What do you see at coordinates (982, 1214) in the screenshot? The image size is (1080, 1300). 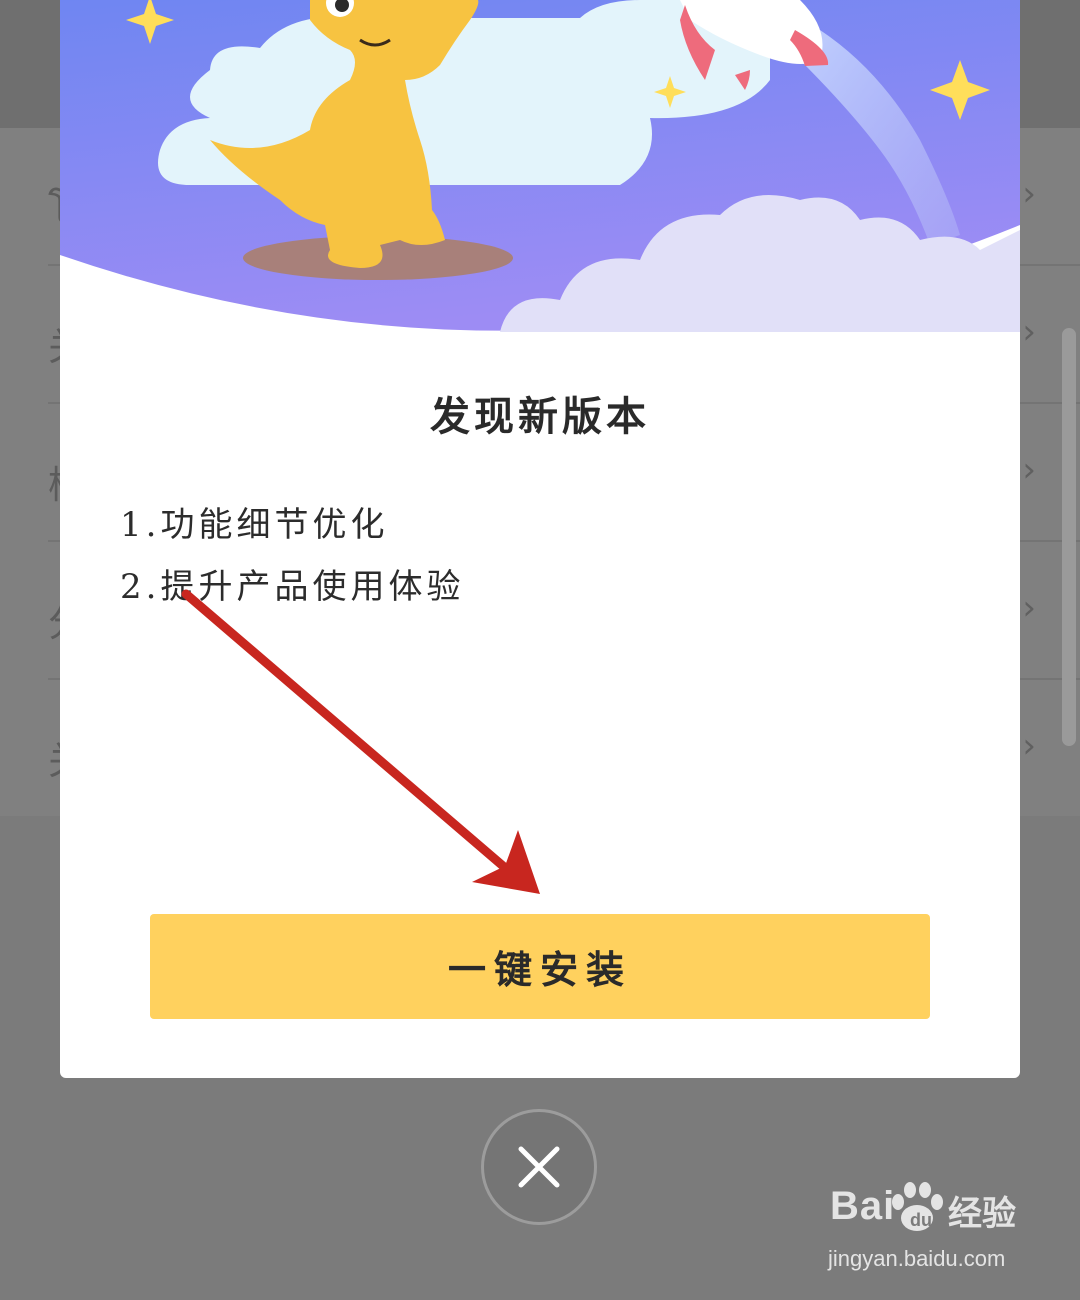 I see `watermark-logo-text: 经验` at bounding box center [982, 1214].